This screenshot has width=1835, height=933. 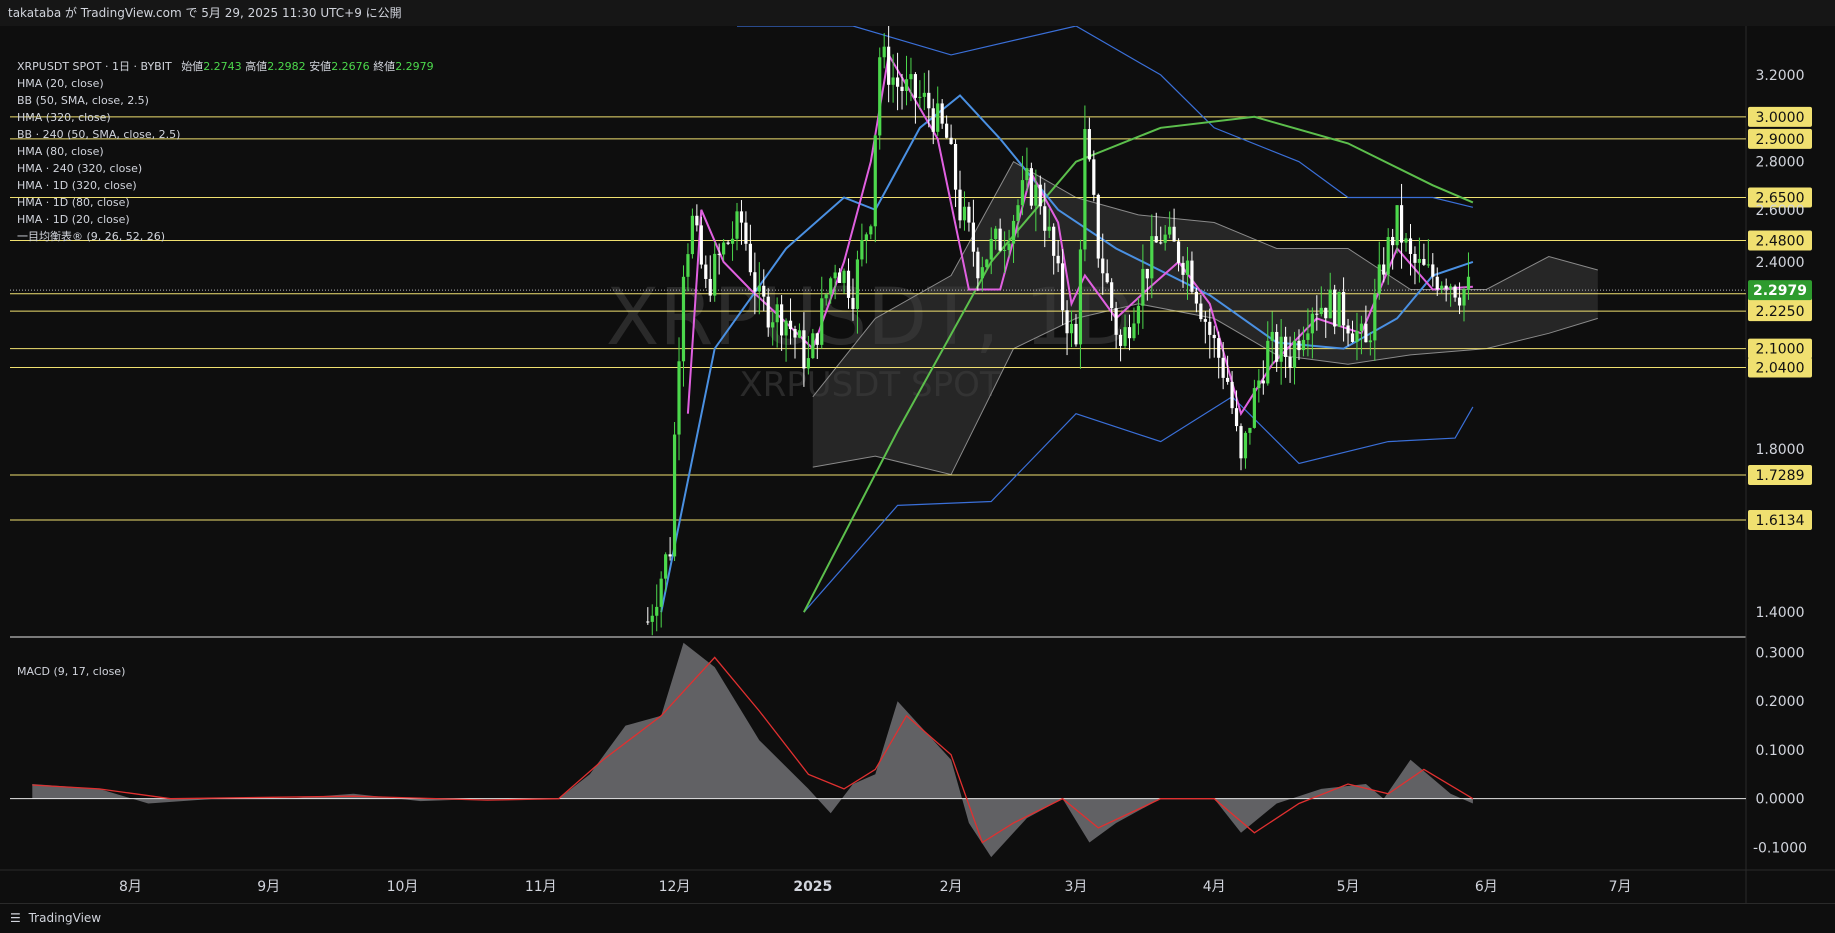 I want to click on indicator-hma-20: HMA (20, close), so click(x=225, y=83).